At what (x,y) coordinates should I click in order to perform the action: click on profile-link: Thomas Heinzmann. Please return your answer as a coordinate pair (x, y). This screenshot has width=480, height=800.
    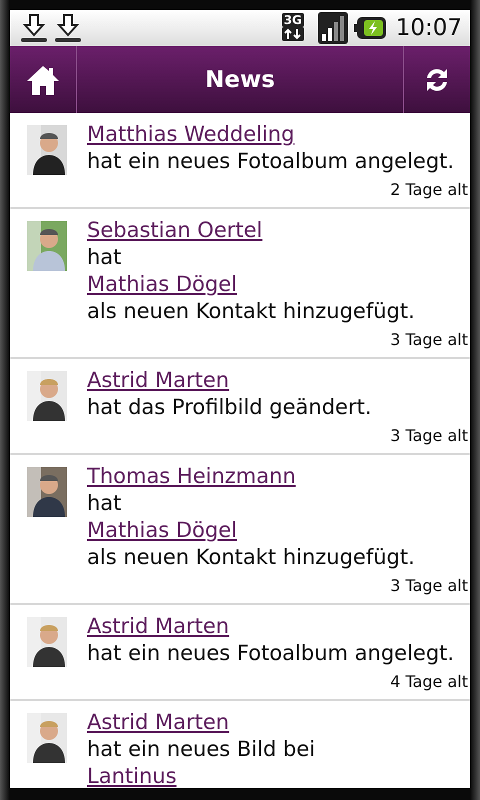
    Looking at the image, I should click on (191, 476).